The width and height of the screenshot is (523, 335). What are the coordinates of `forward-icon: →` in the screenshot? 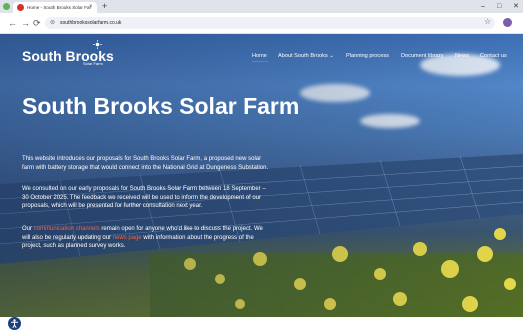 It's located at (25, 23).